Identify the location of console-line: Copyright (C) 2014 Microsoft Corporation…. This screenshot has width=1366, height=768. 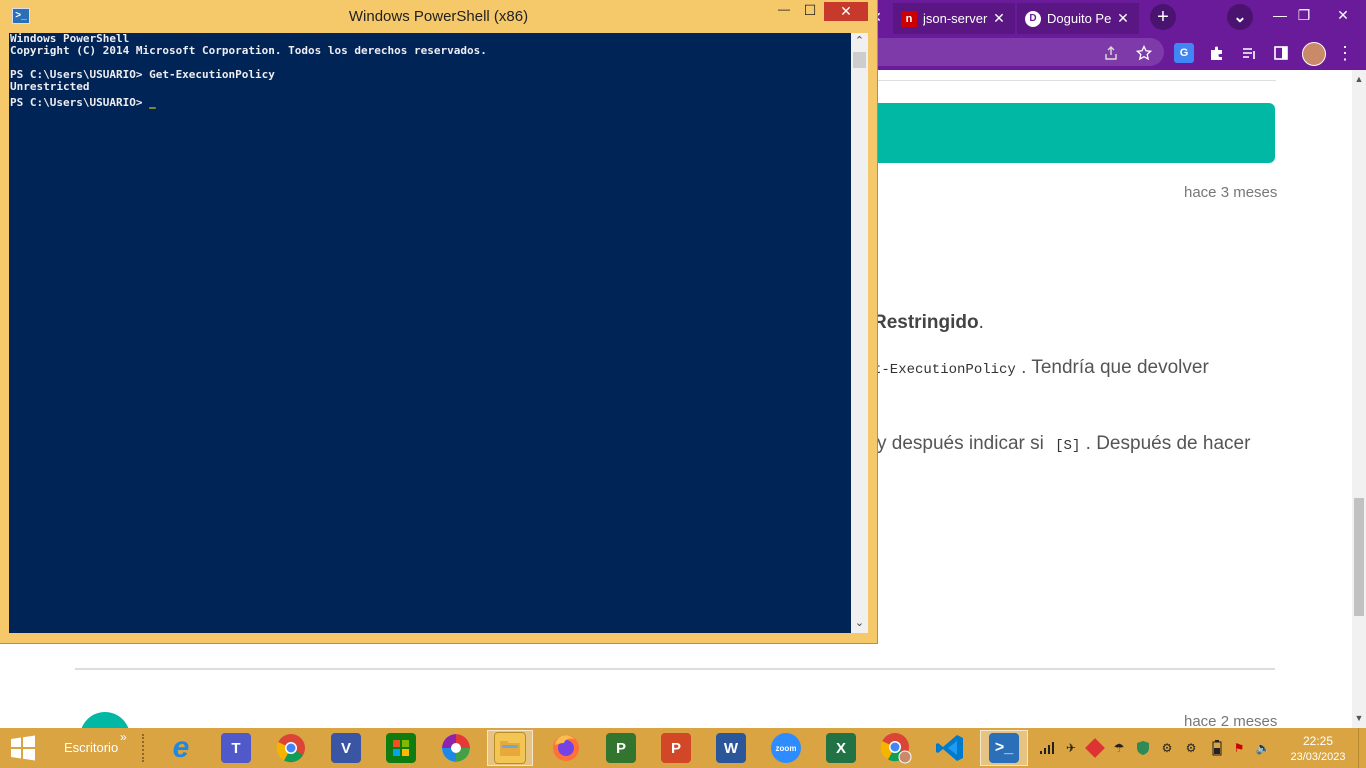
(248, 50).